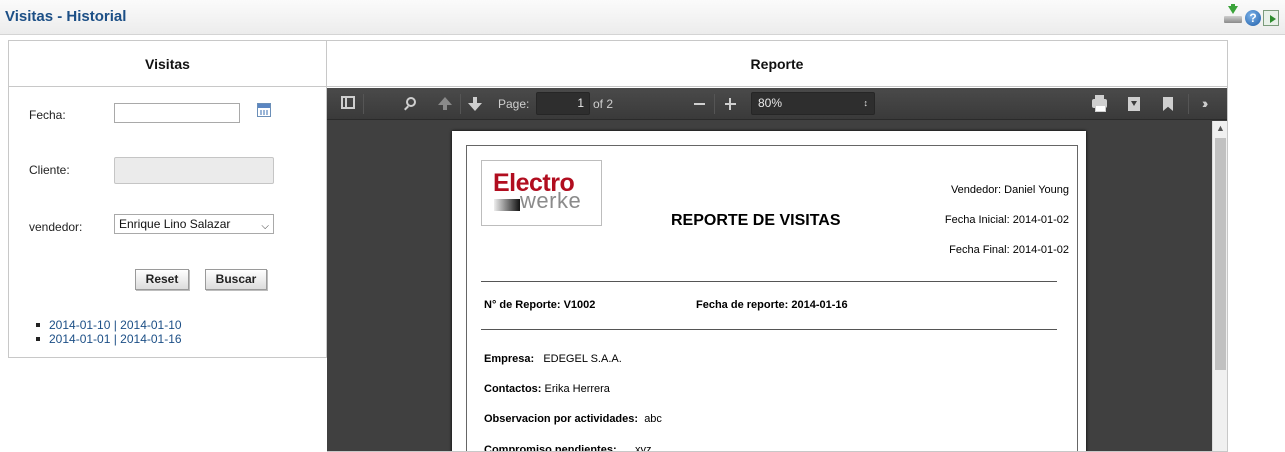 This screenshot has height=452, width=1285. I want to click on chevron-down-icon: ⌵, so click(265, 226).